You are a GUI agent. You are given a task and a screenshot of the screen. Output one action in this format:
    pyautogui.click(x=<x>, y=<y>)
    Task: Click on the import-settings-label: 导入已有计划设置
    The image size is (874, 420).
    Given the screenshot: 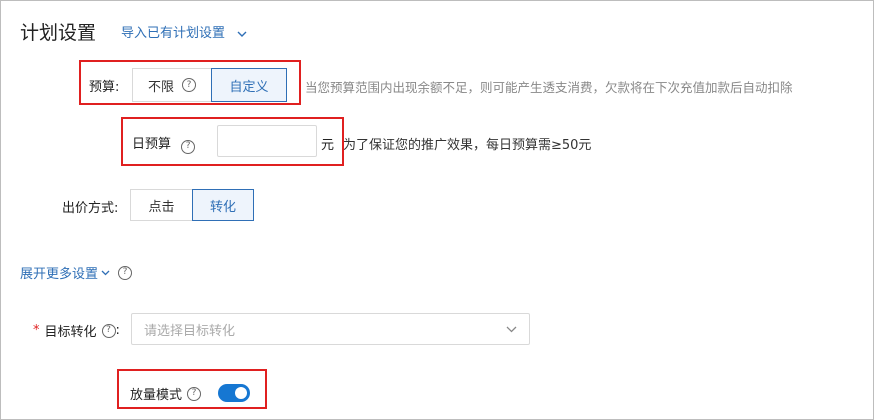 What is the action you would take?
    pyautogui.click(x=173, y=33)
    